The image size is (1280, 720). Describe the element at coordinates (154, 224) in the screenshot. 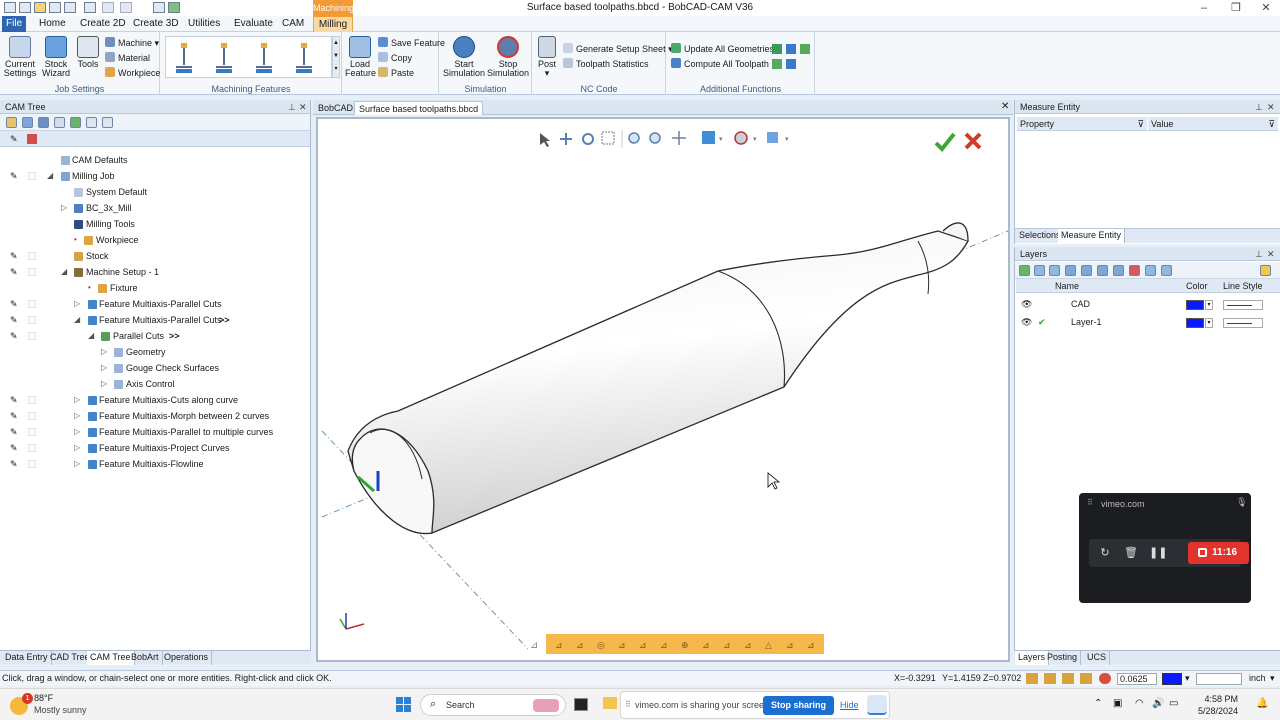

I see `tree-item-milling-tools: Milling Tools` at that location.